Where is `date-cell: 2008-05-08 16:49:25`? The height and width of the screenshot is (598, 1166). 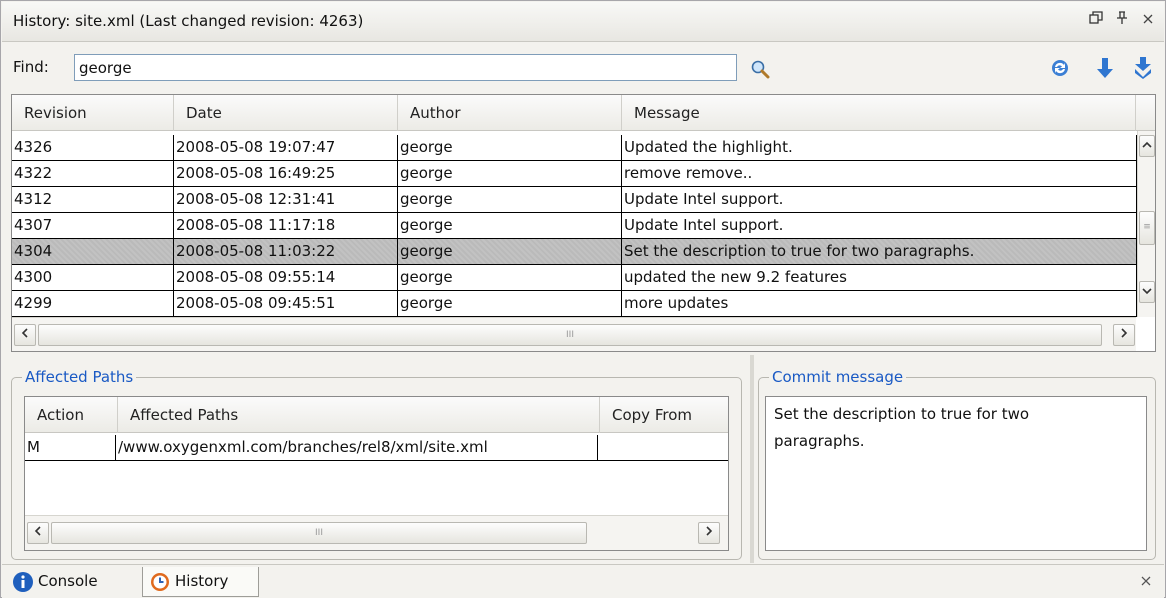 date-cell: 2008-05-08 16:49:25 is located at coordinates (286, 174).